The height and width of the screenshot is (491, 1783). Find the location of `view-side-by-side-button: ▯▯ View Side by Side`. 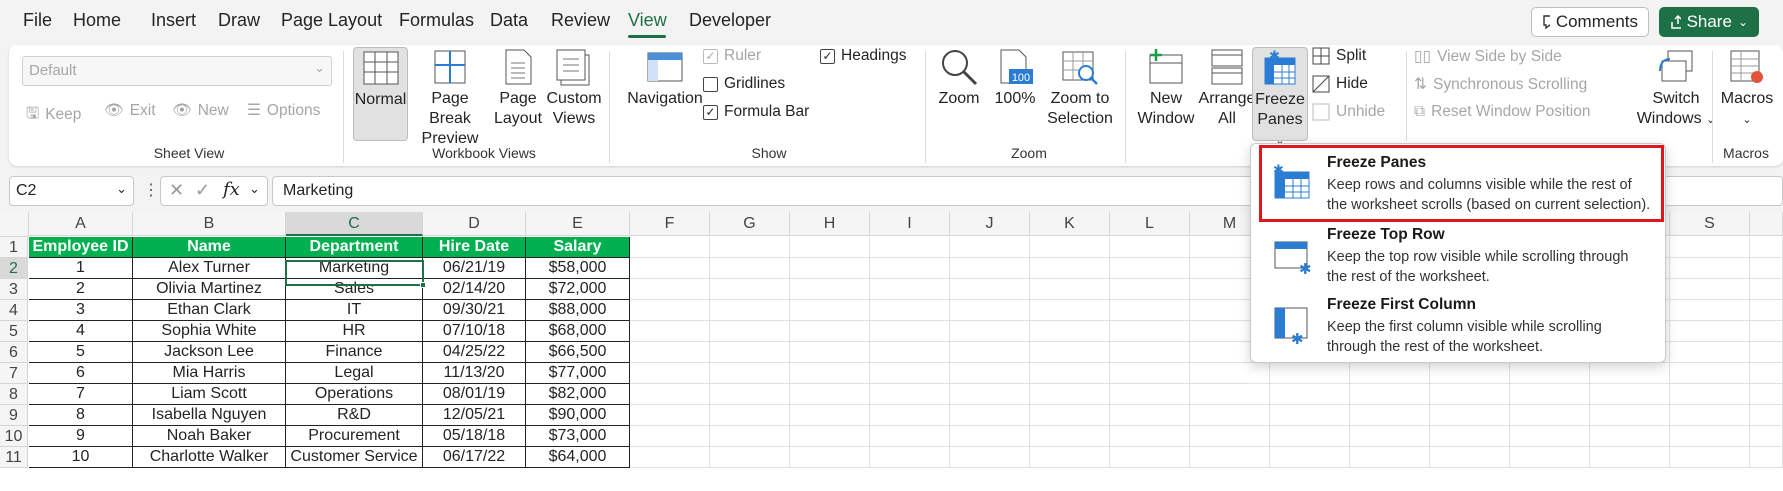

view-side-by-side-button: ▯▯ View Side by Side is located at coordinates (1488, 56).